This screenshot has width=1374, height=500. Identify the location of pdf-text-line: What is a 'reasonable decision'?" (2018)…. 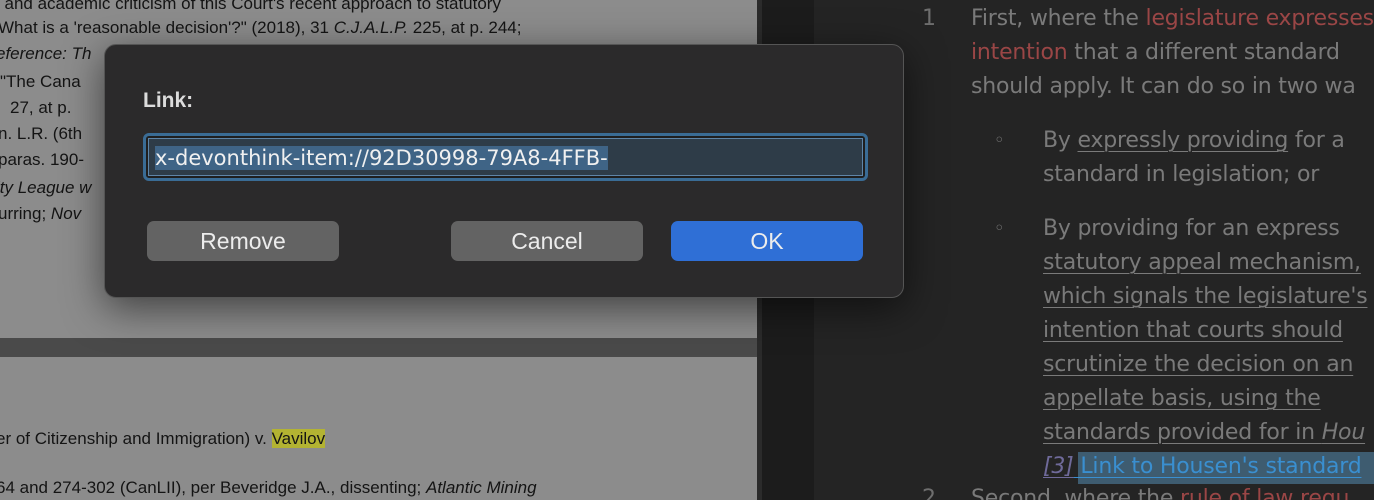
(261, 27).